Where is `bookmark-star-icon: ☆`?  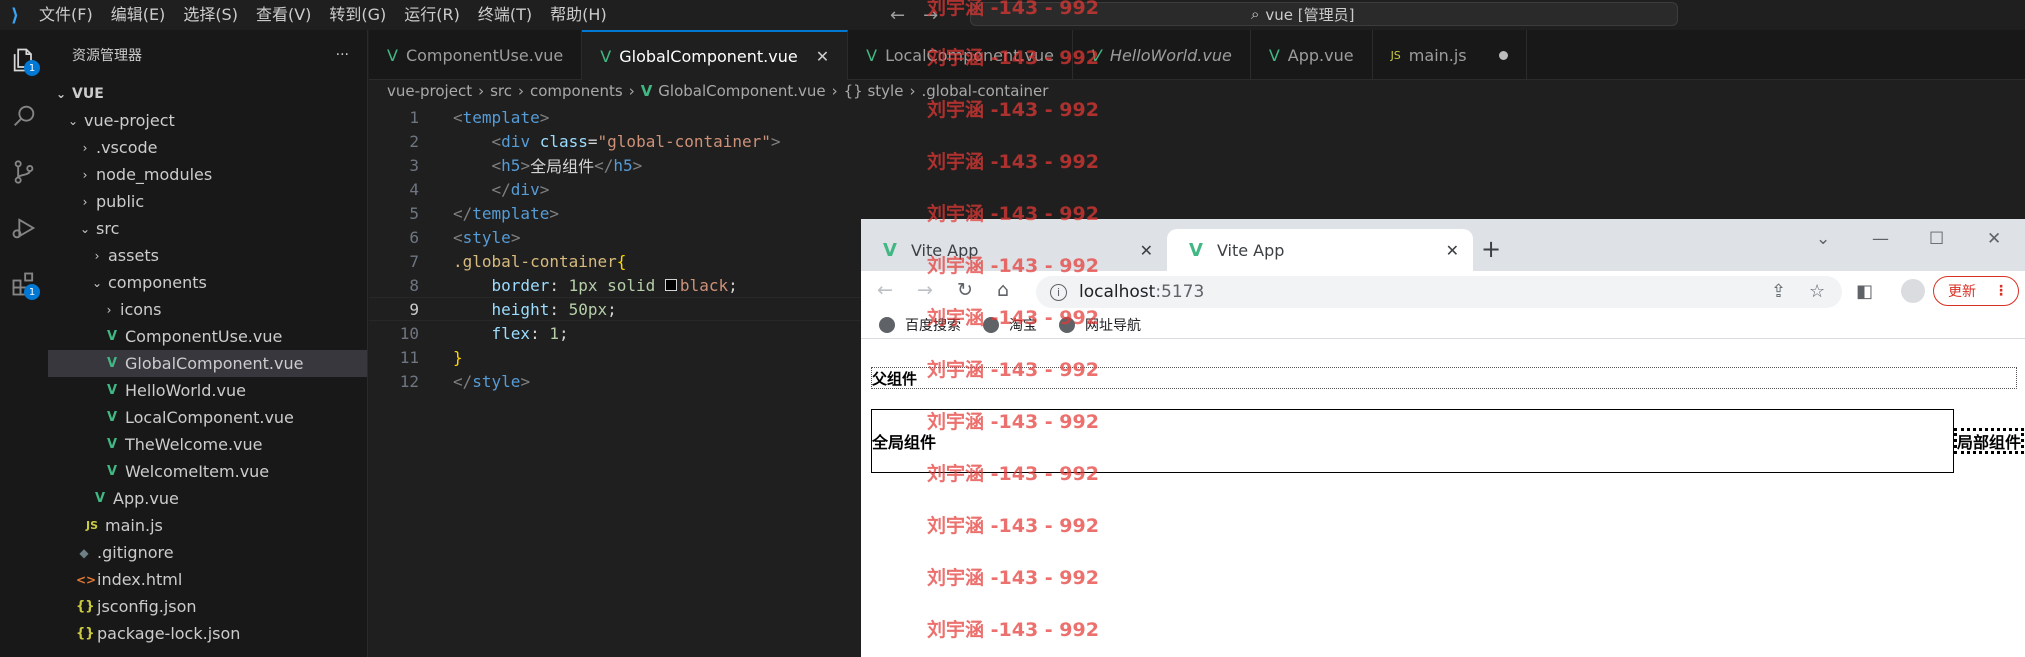
bookmark-star-icon: ☆ is located at coordinates (1817, 291).